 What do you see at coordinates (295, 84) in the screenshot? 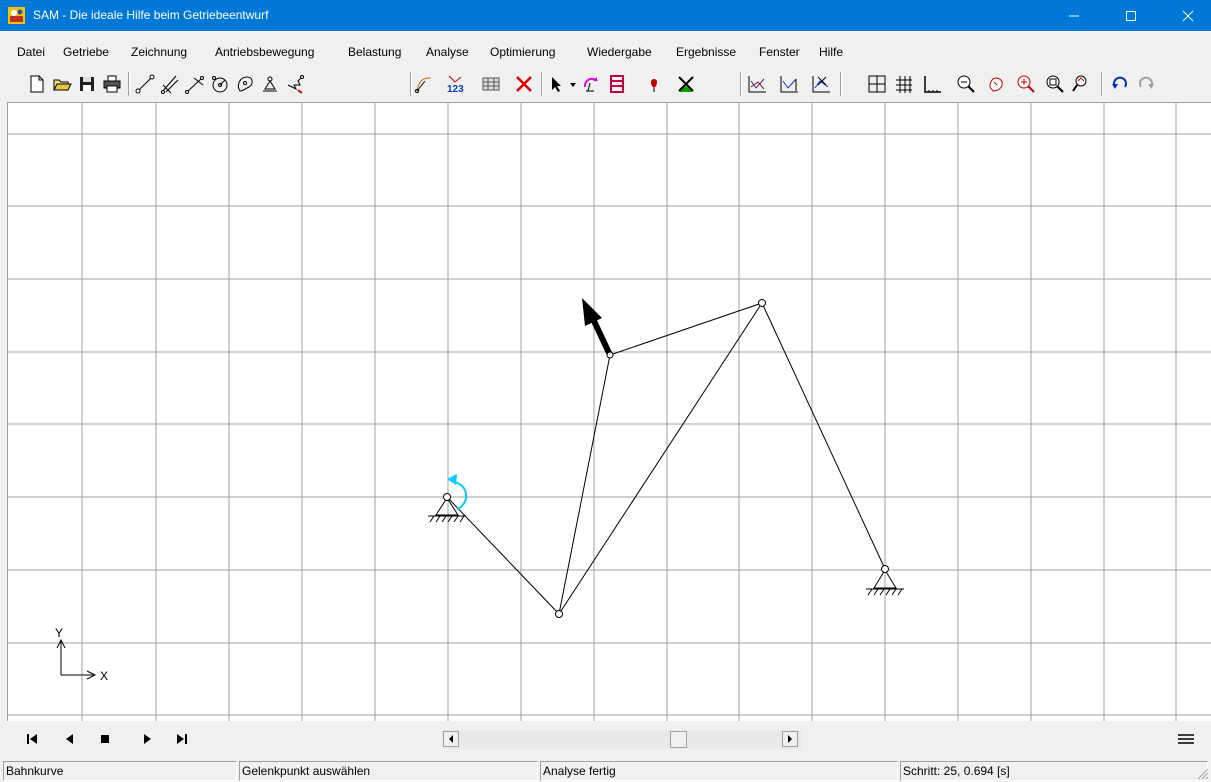
I see `spring-icon` at bounding box center [295, 84].